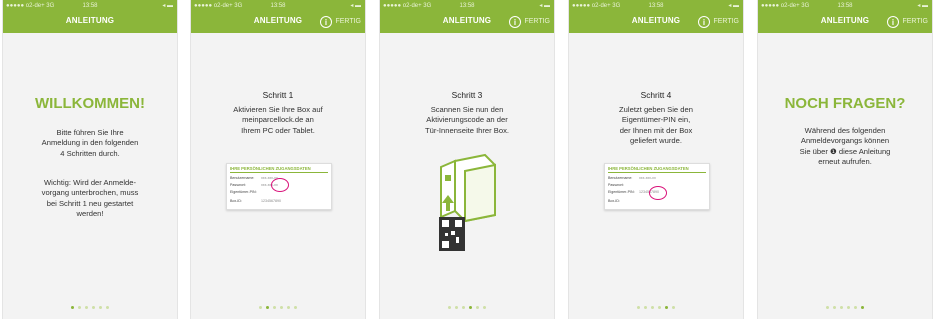 The height and width of the screenshot is (319, 935). What do you see at coordinates (656, 95) in the screenshot?
I see `step-title: Schritt 4` at bounding box center [656, 95].